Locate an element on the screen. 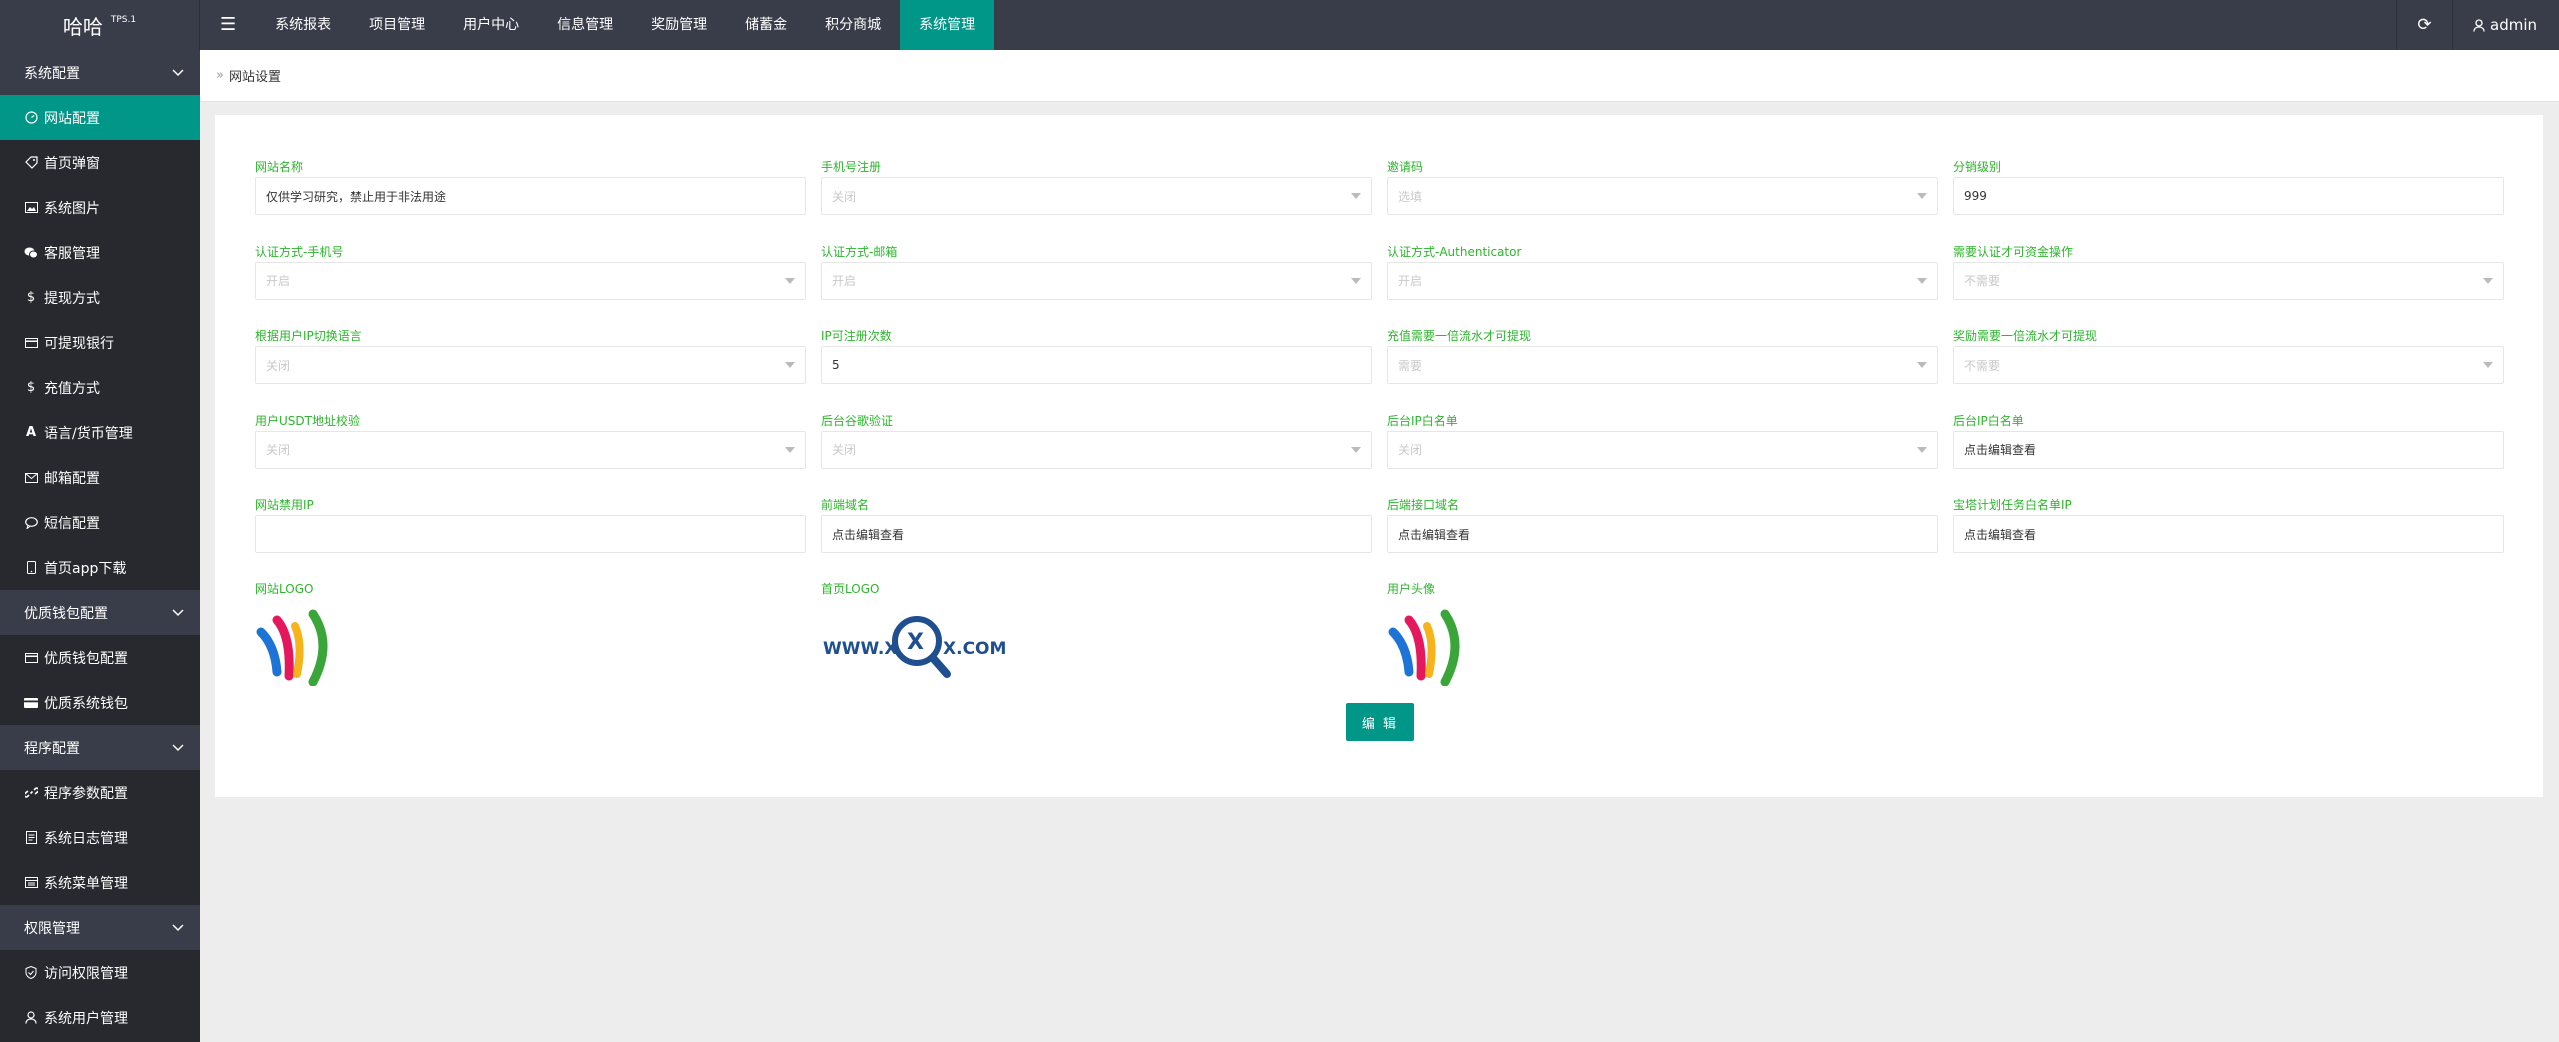  sidebar-item-label: 访问权限管理 is located at coordinates (86, 973).